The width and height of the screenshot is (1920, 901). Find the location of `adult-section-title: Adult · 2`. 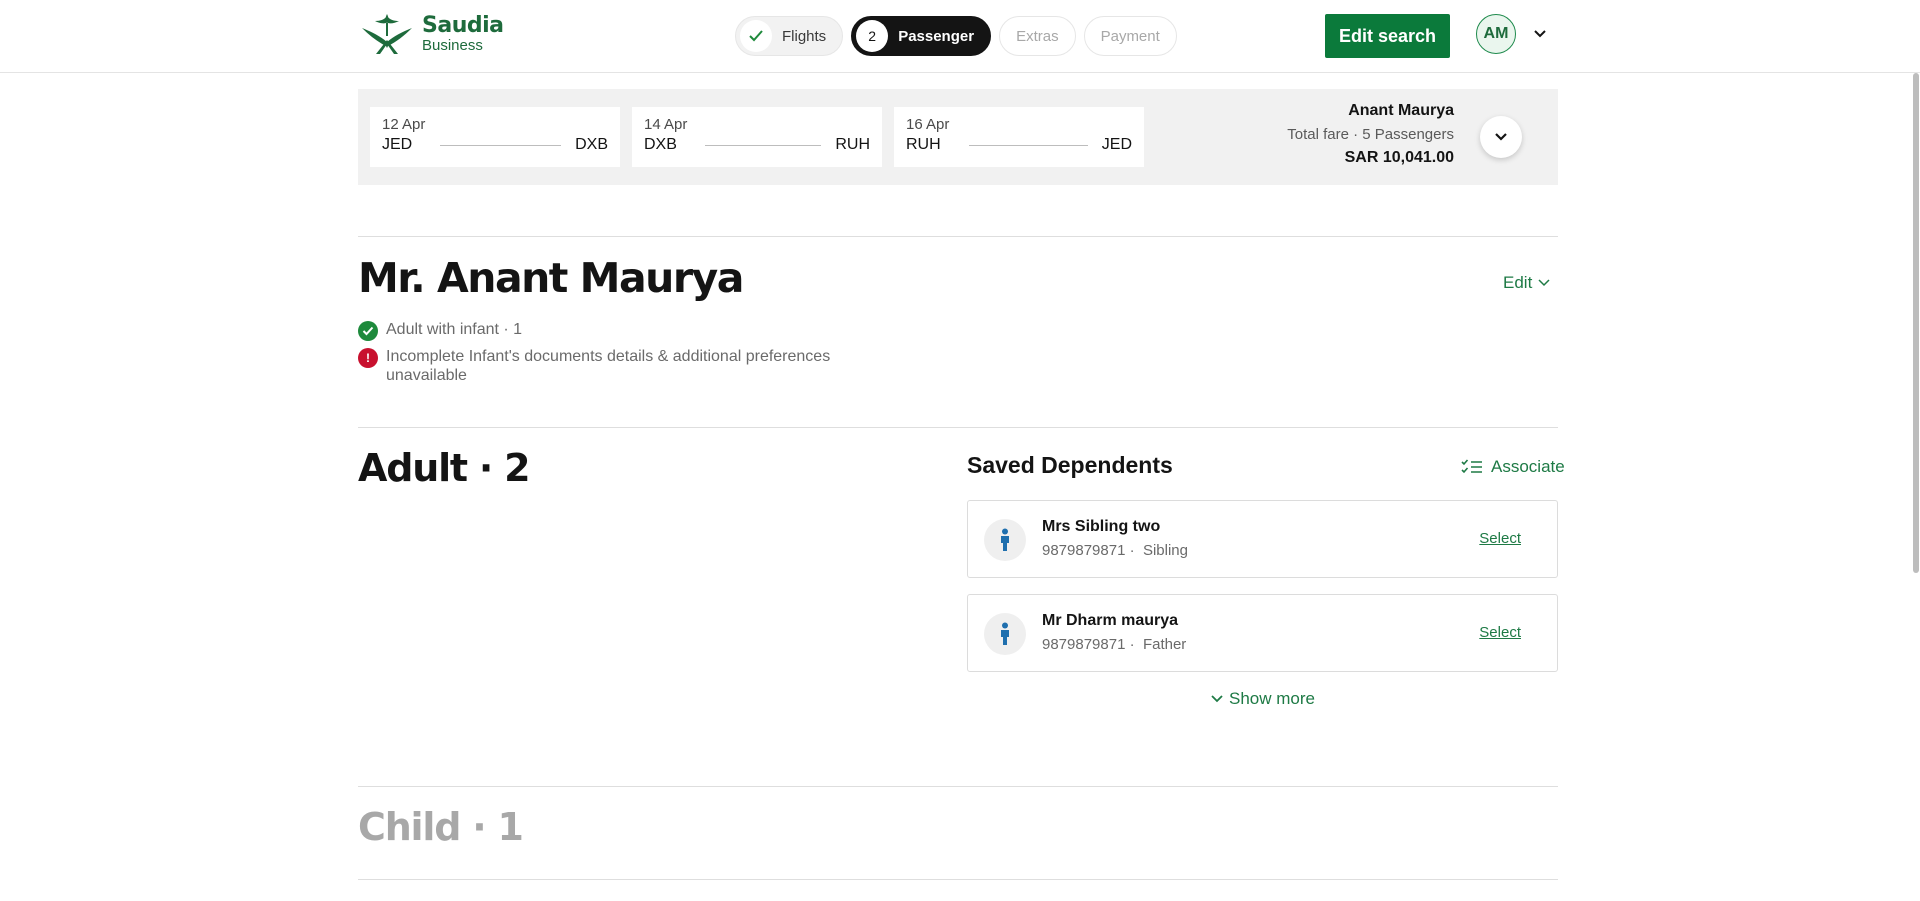

adult-section-title: Adult · 2 is located at coordinates (444, 468).